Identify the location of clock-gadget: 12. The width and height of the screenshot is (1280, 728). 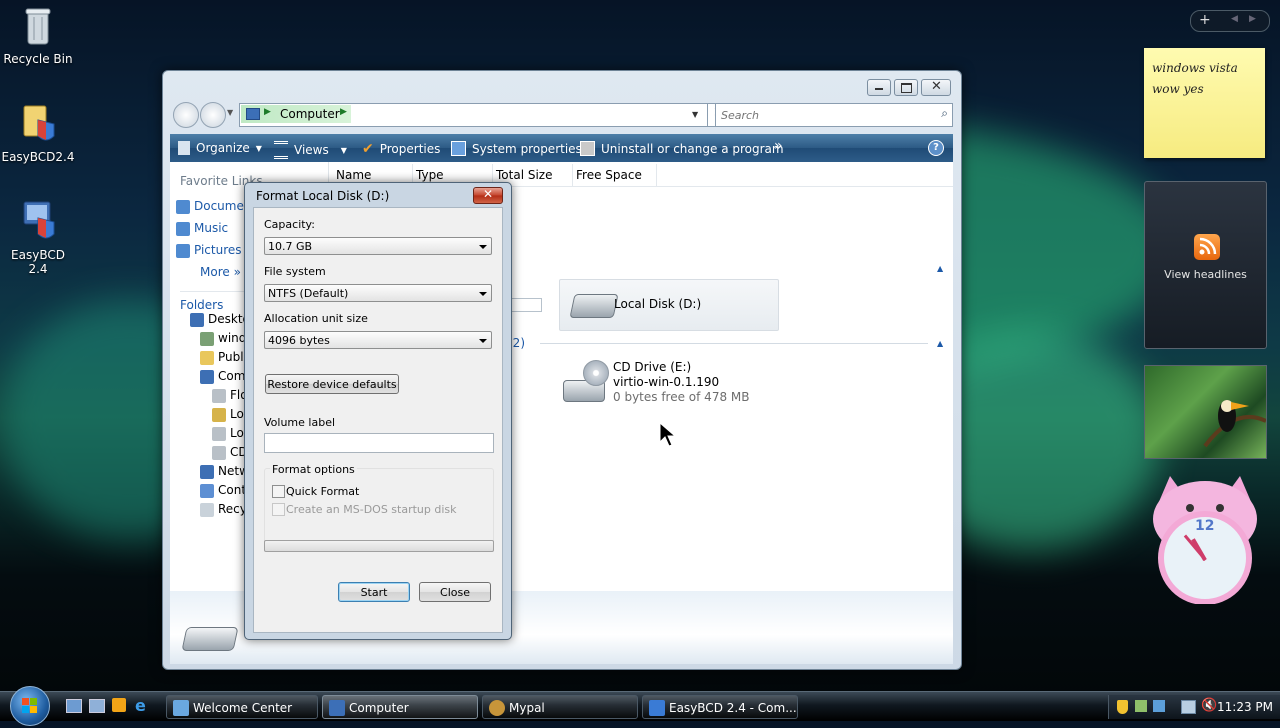
(1205, 539).